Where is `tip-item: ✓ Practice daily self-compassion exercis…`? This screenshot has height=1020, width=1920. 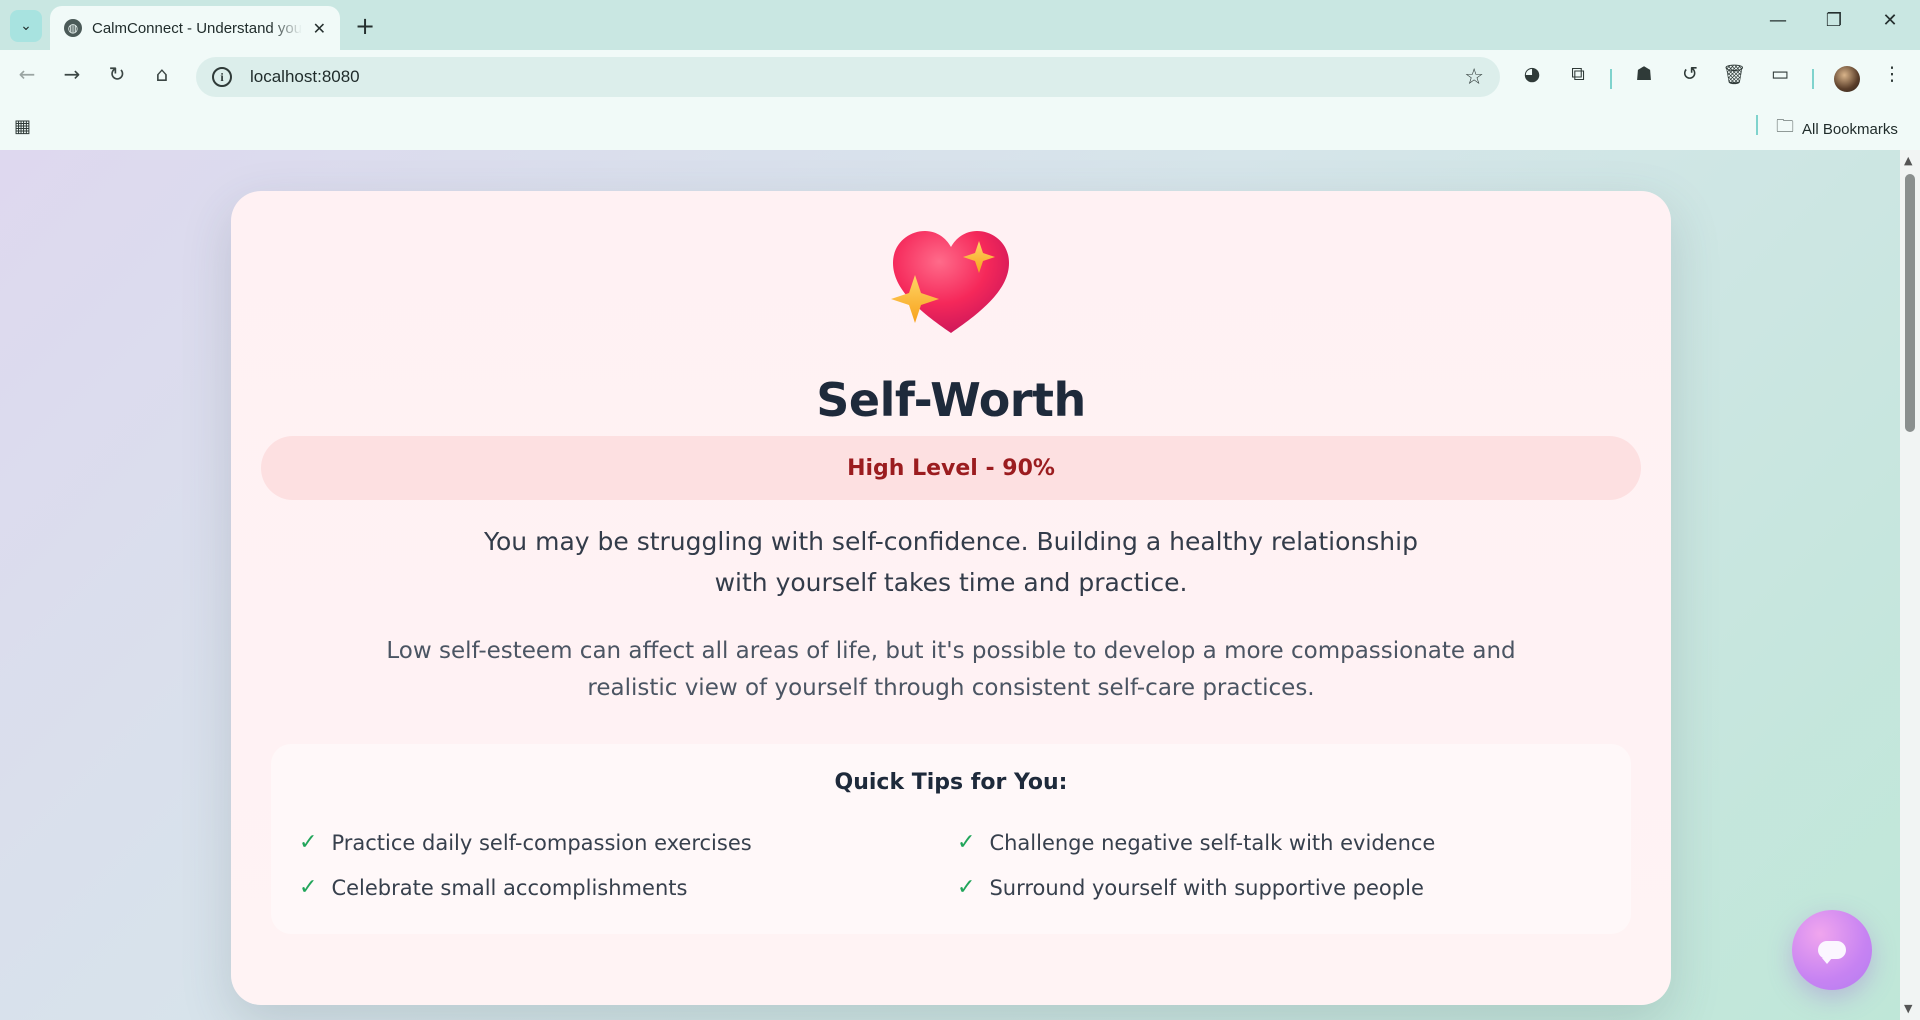 tip-item: ✓ Practice daily self-compassion exercis… is located at coordinates (525, 842).